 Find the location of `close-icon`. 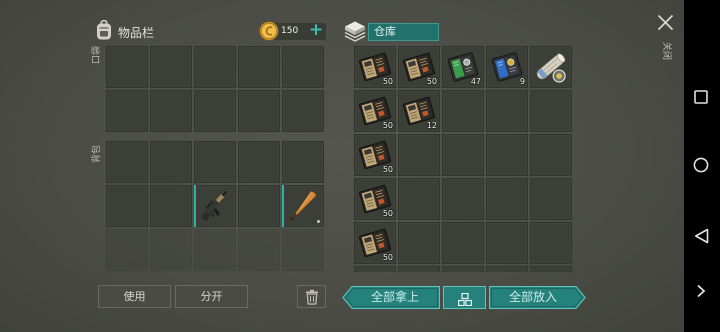

close-icon is located at coordinates (665, 24).